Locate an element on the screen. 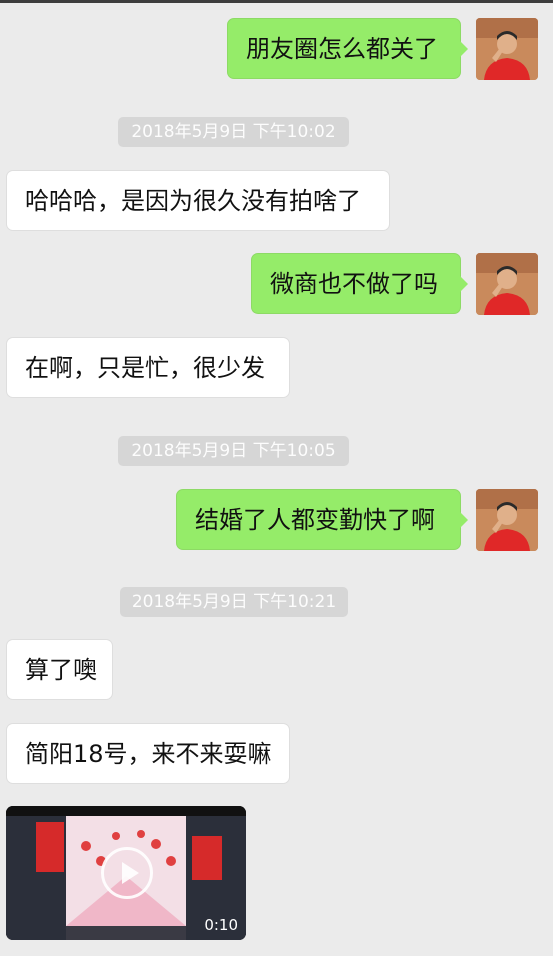 The height and width of the screenshot is (956, 553). message-text: 在啊，只是忙，很少发 is located at coordinates (145, 368).